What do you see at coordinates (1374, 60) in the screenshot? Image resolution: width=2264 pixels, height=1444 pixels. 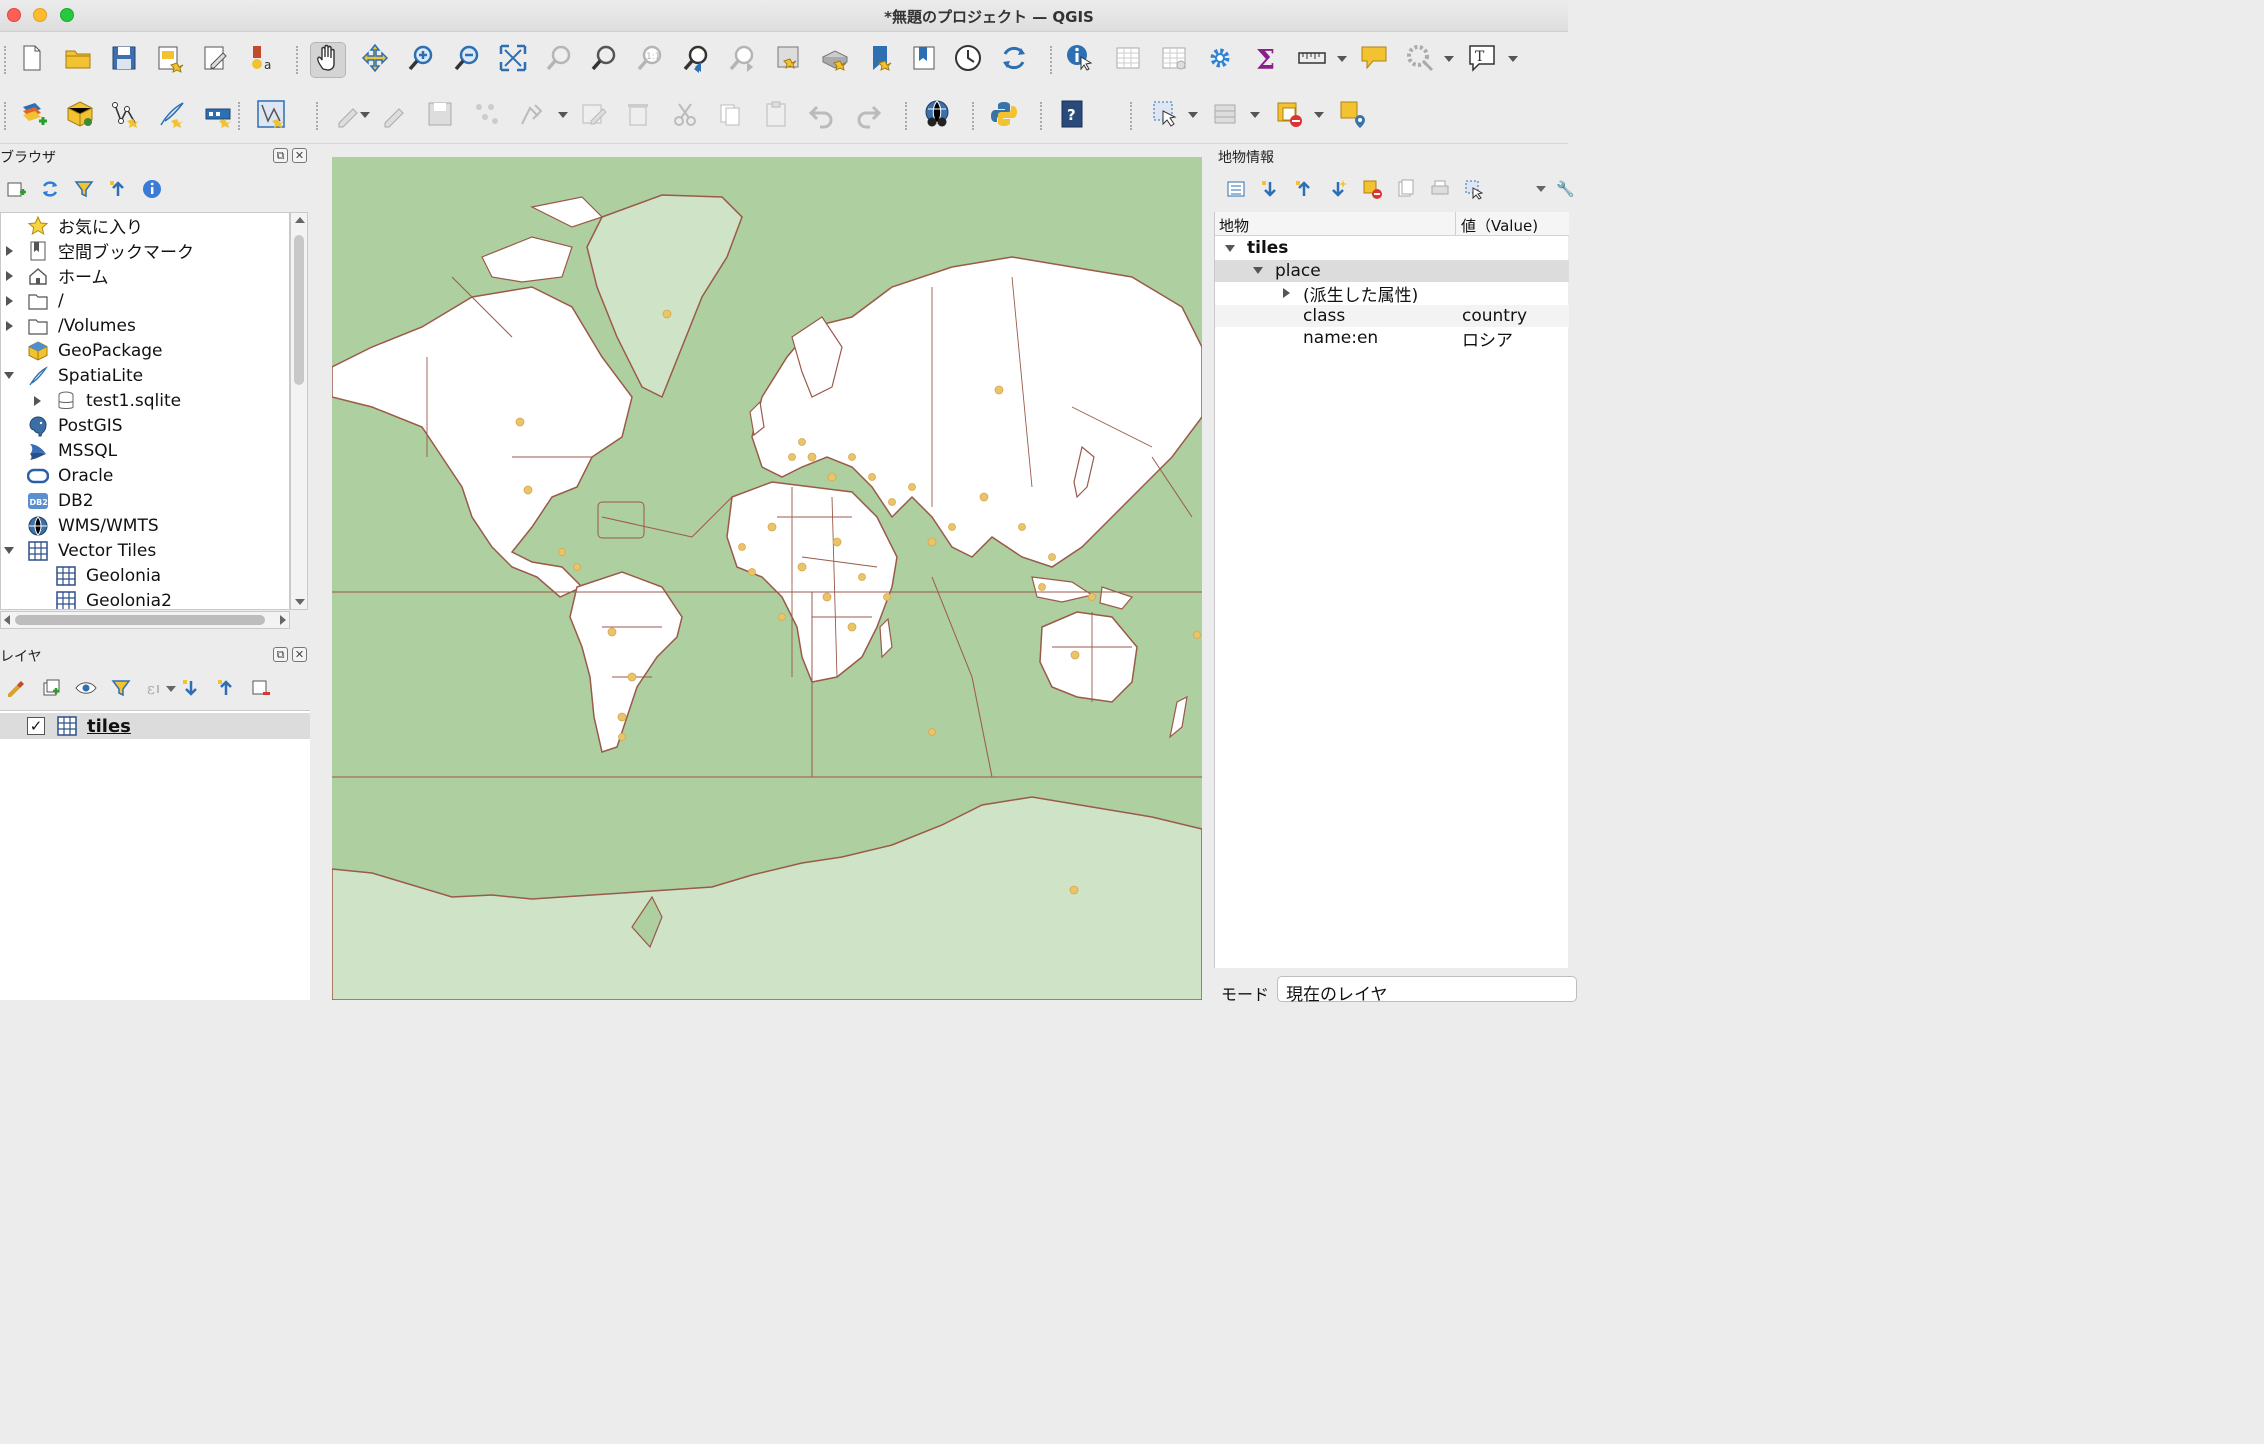 I see `map-tips-button` at bounding box center [1374, 60].